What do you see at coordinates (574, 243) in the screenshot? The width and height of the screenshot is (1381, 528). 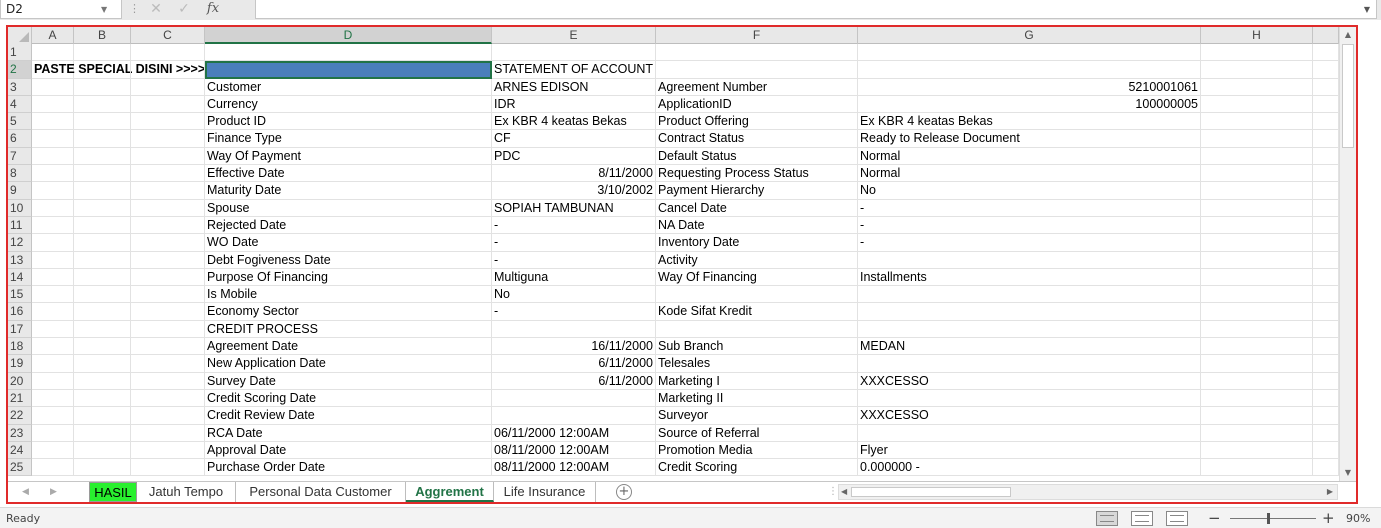 I see `cell-e: -` at bounding box center [574, 243].